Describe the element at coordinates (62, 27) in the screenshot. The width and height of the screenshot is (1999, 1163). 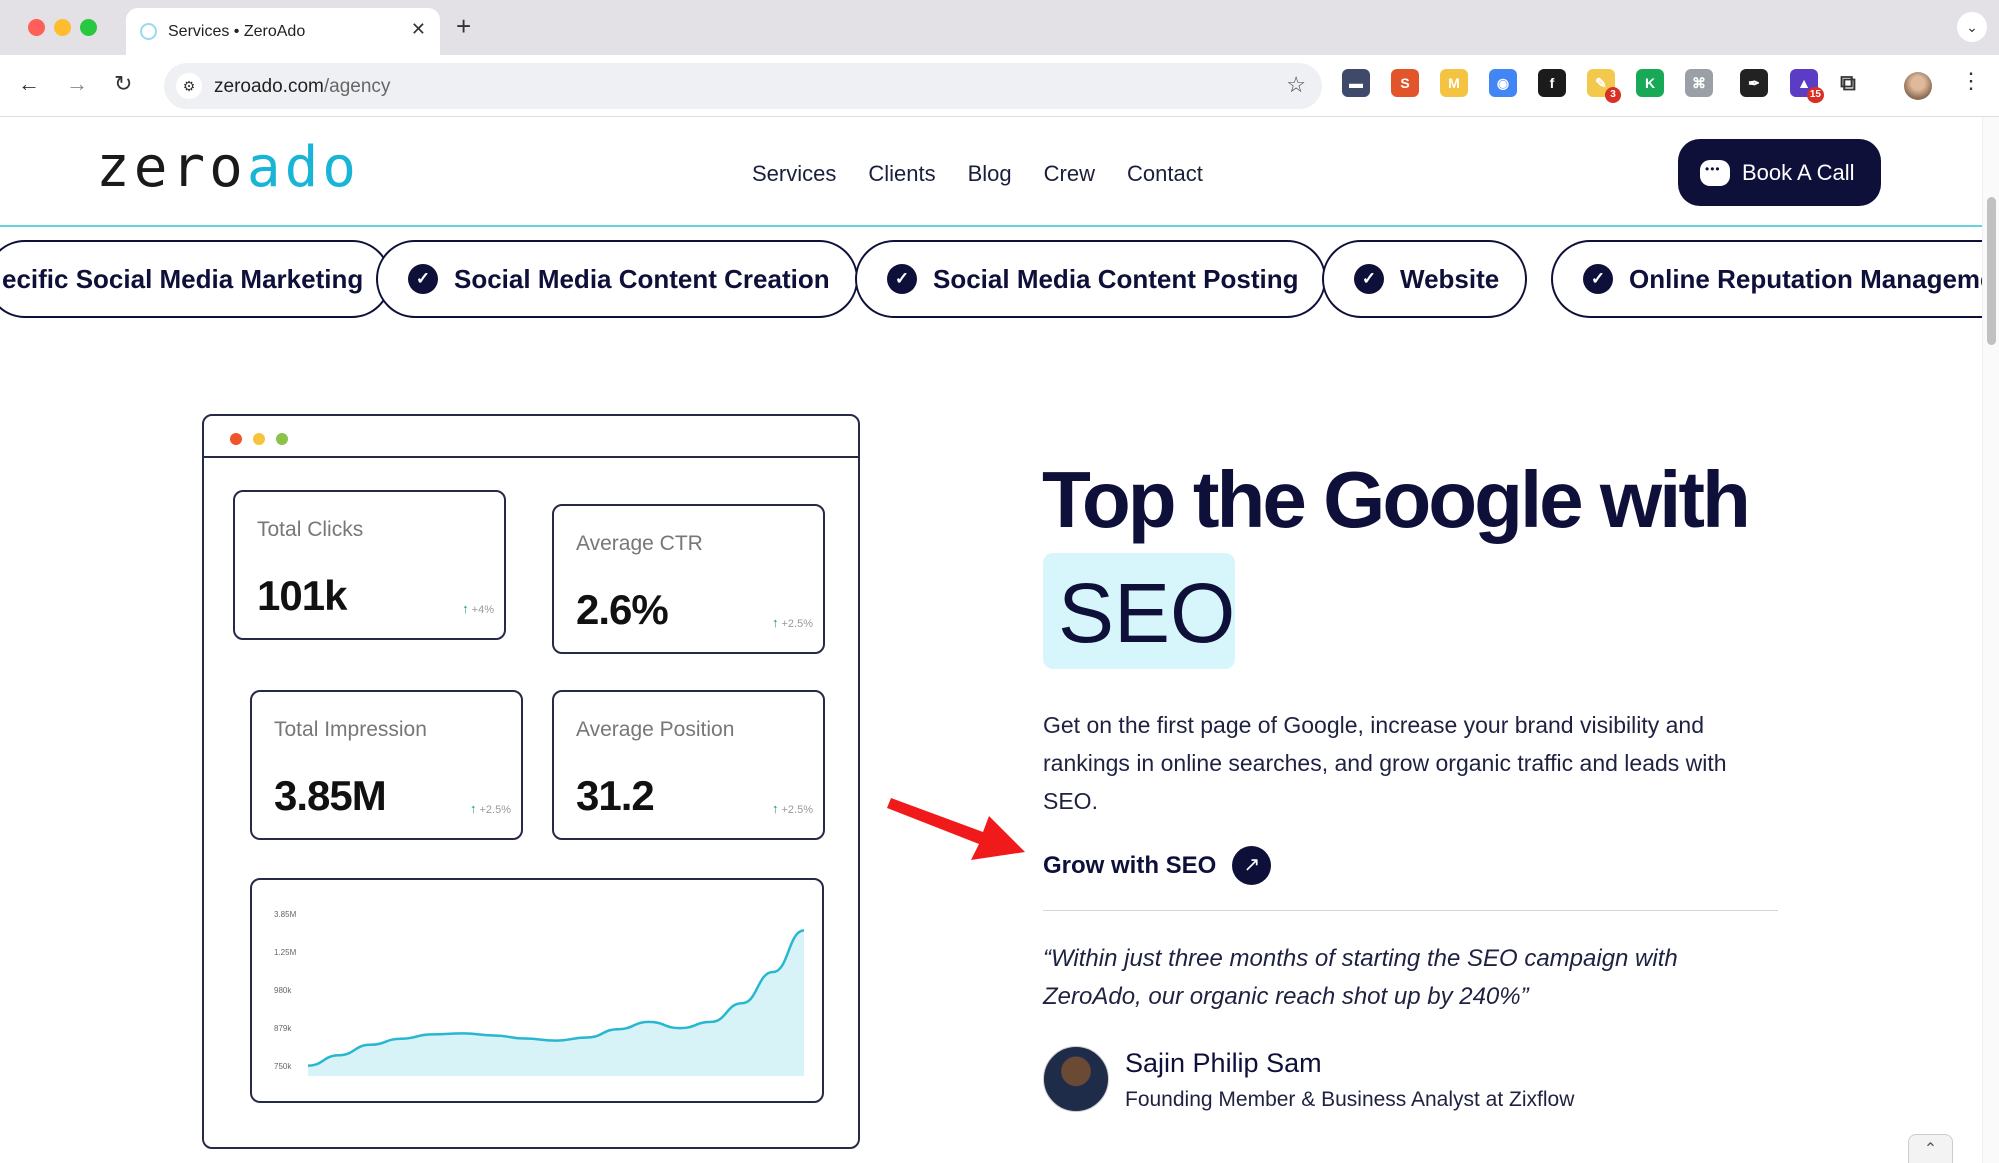
I see `minimize-window-button` at that location.